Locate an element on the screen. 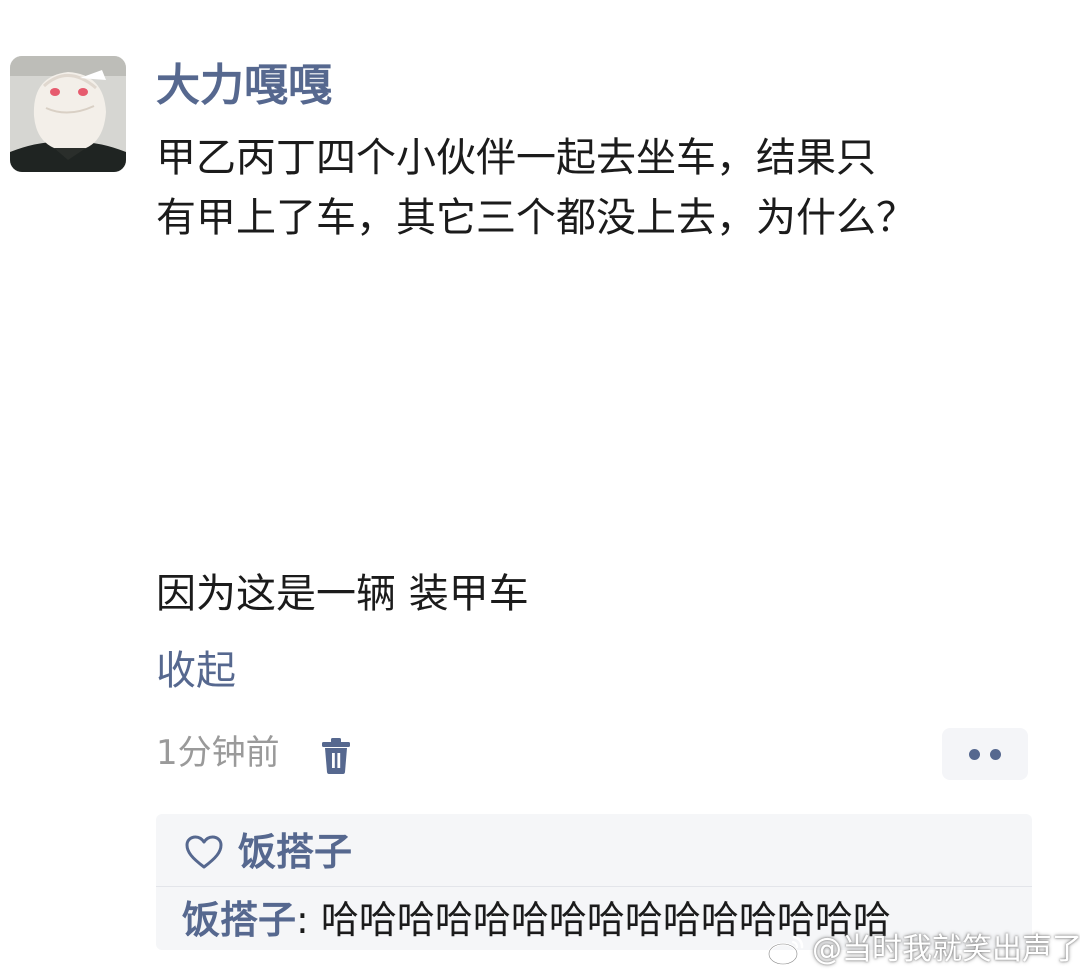 This screenshot has height=976, width=1080. watermark: @当时我就笑出声了 is located at coordinates (923, 950).